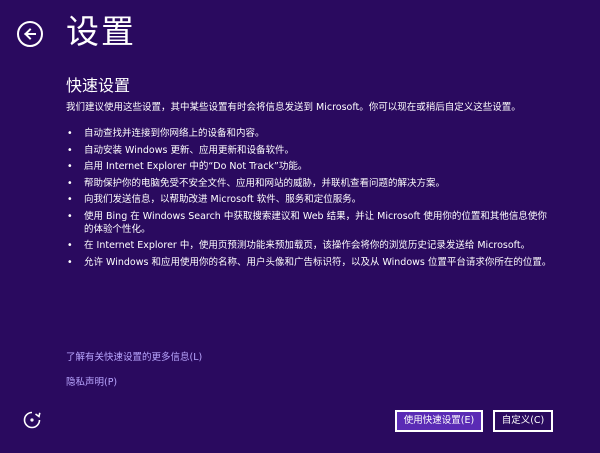  I want to click on section-title: 快速设置, so click(98, 85).